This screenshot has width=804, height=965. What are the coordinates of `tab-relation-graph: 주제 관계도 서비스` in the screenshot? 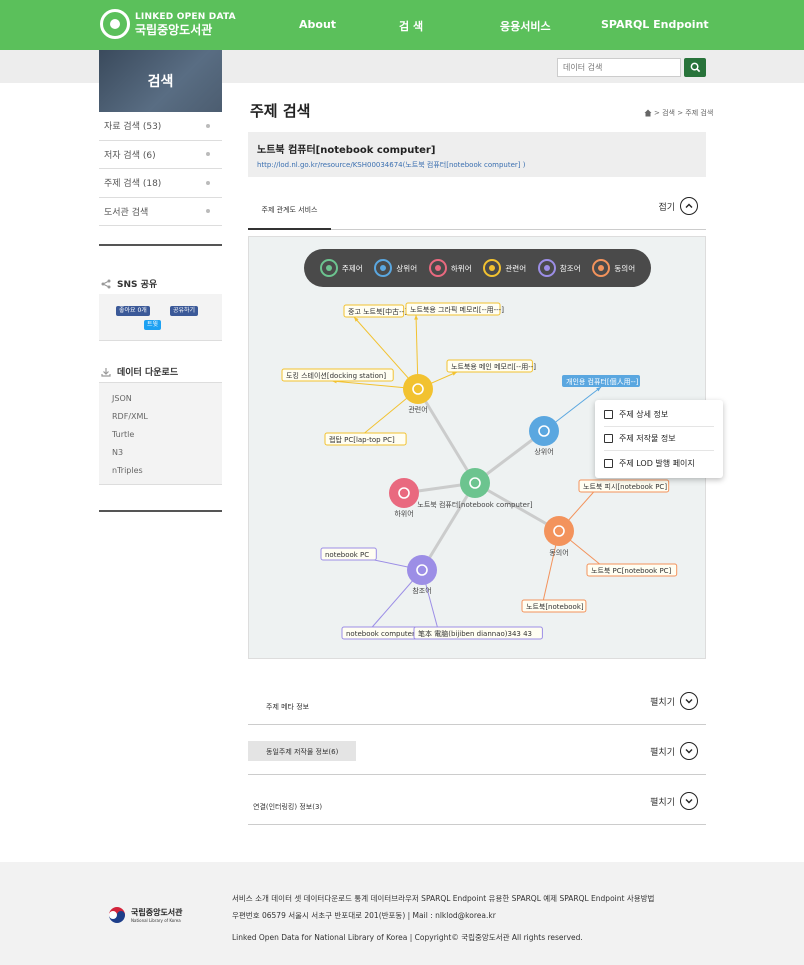 It's located at (289, 211).